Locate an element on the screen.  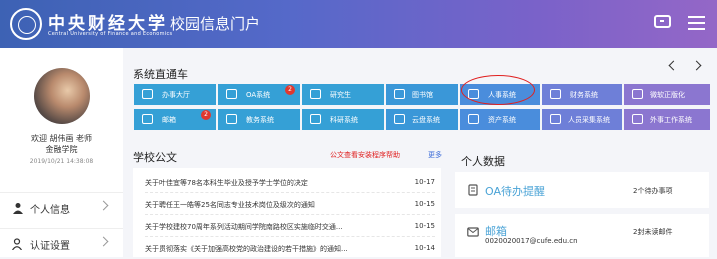
tile-service-hall: 办事大厅 is located at coordinates (175, 94).